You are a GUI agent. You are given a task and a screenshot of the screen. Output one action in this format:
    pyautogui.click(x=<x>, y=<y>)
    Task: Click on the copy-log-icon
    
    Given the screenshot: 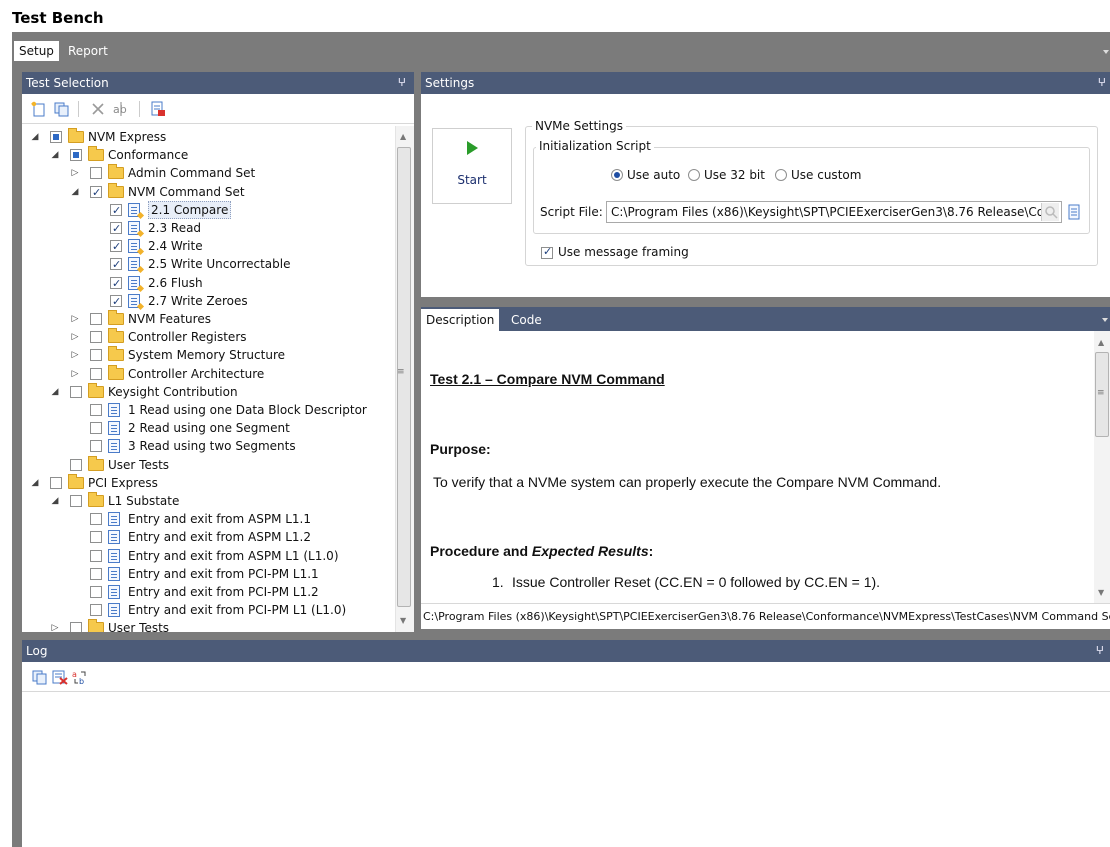 What is the action you would take?
    pyautogui.click(x=40, y=677)
    